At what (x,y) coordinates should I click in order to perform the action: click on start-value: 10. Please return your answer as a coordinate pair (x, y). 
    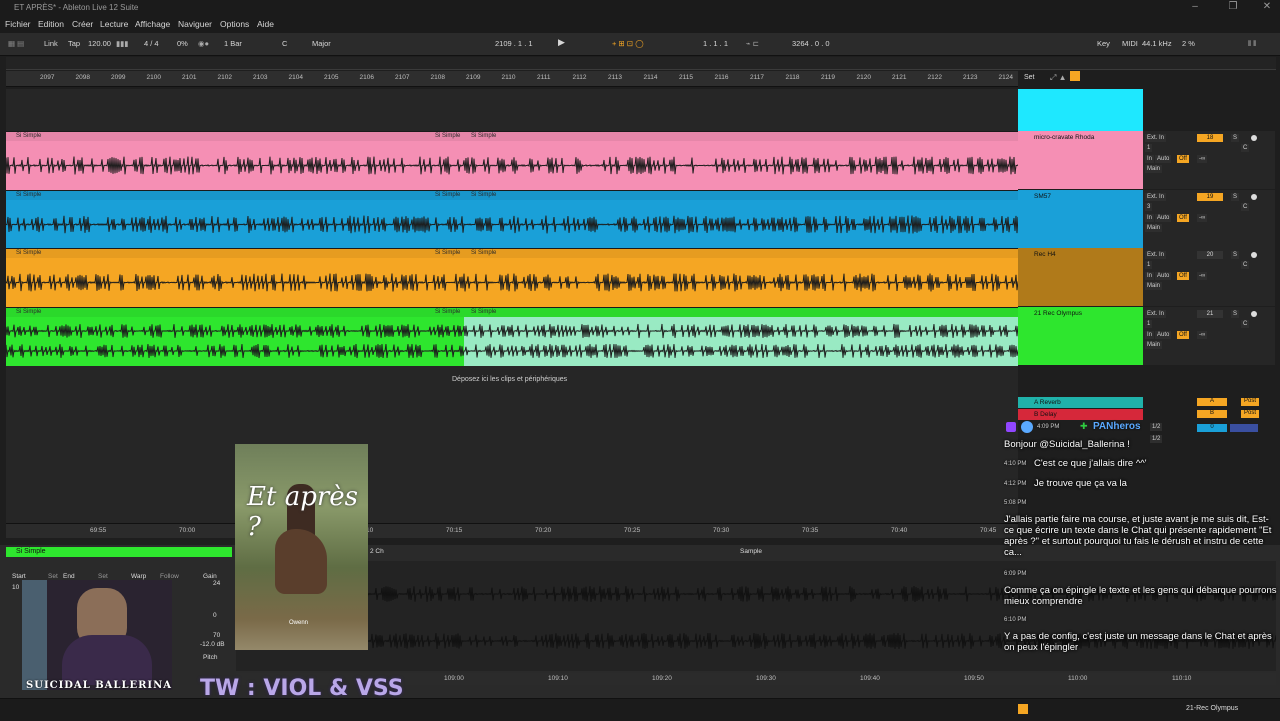
    Looking at the image, I should click on (15, 587).